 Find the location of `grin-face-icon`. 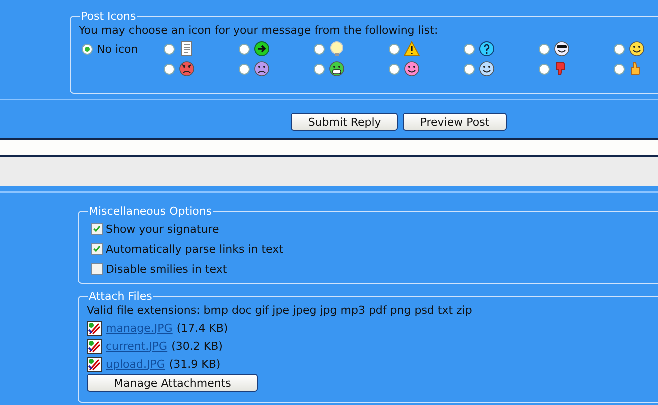

grin-face-icon is located at coordinates (337, 69).